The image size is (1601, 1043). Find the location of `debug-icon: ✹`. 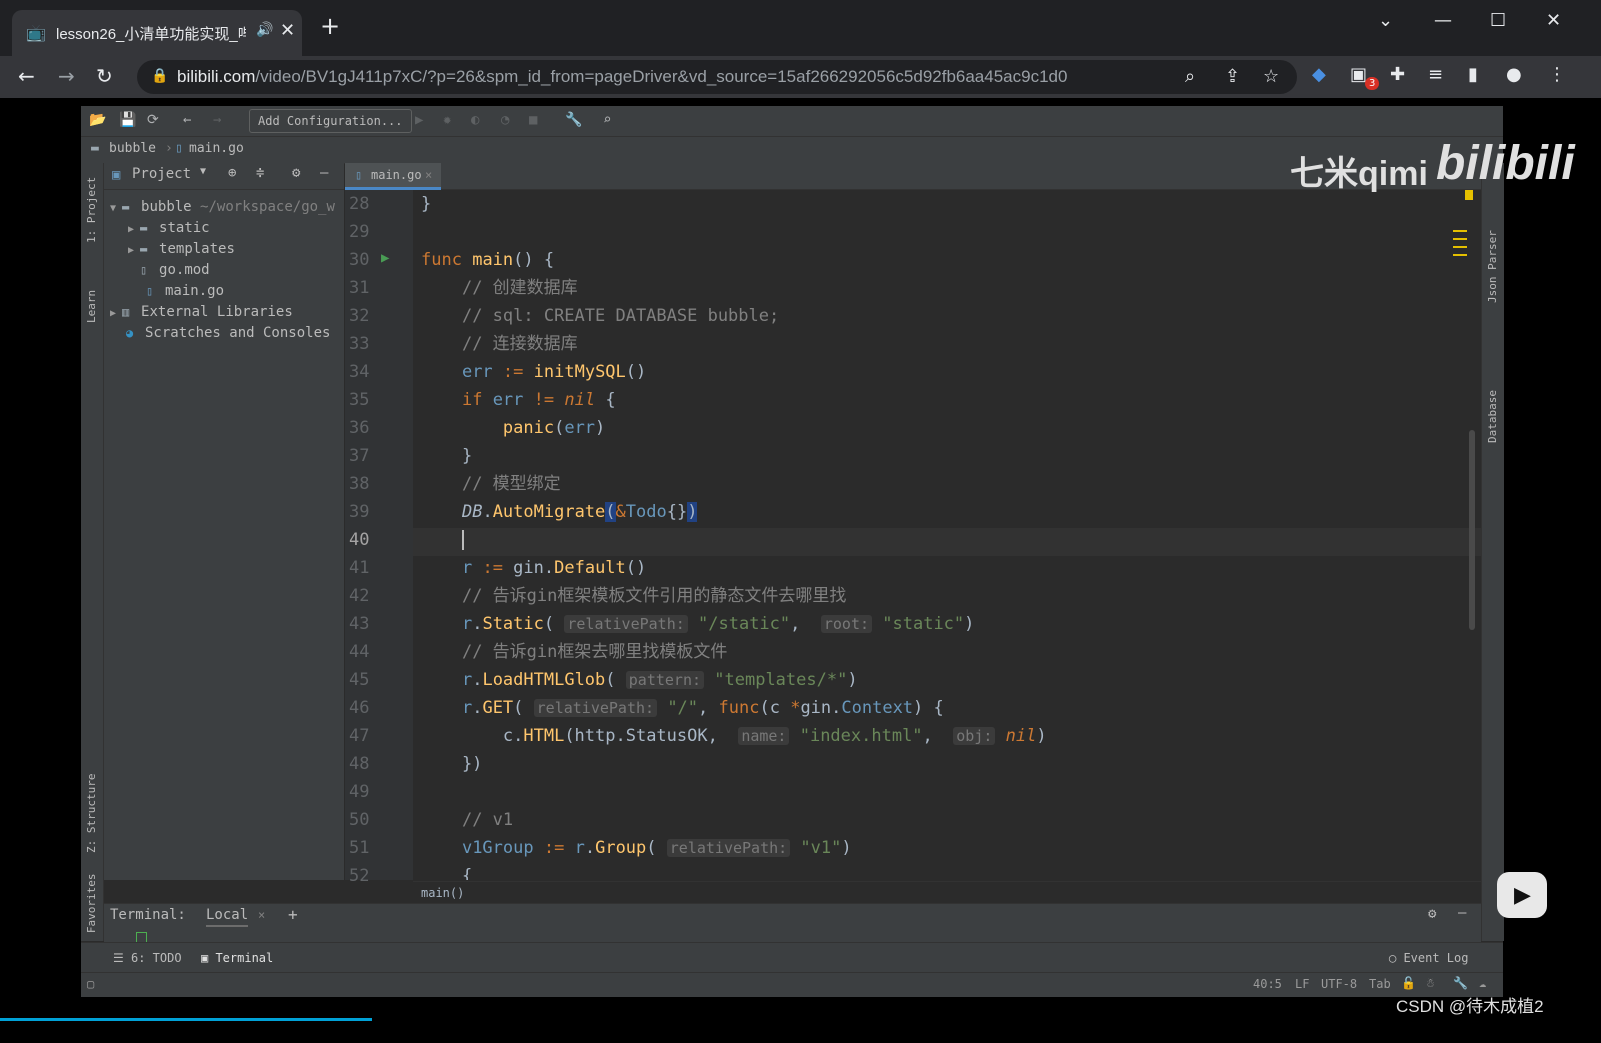

debug-icon: ✹ is located at coordinates (447, 120).